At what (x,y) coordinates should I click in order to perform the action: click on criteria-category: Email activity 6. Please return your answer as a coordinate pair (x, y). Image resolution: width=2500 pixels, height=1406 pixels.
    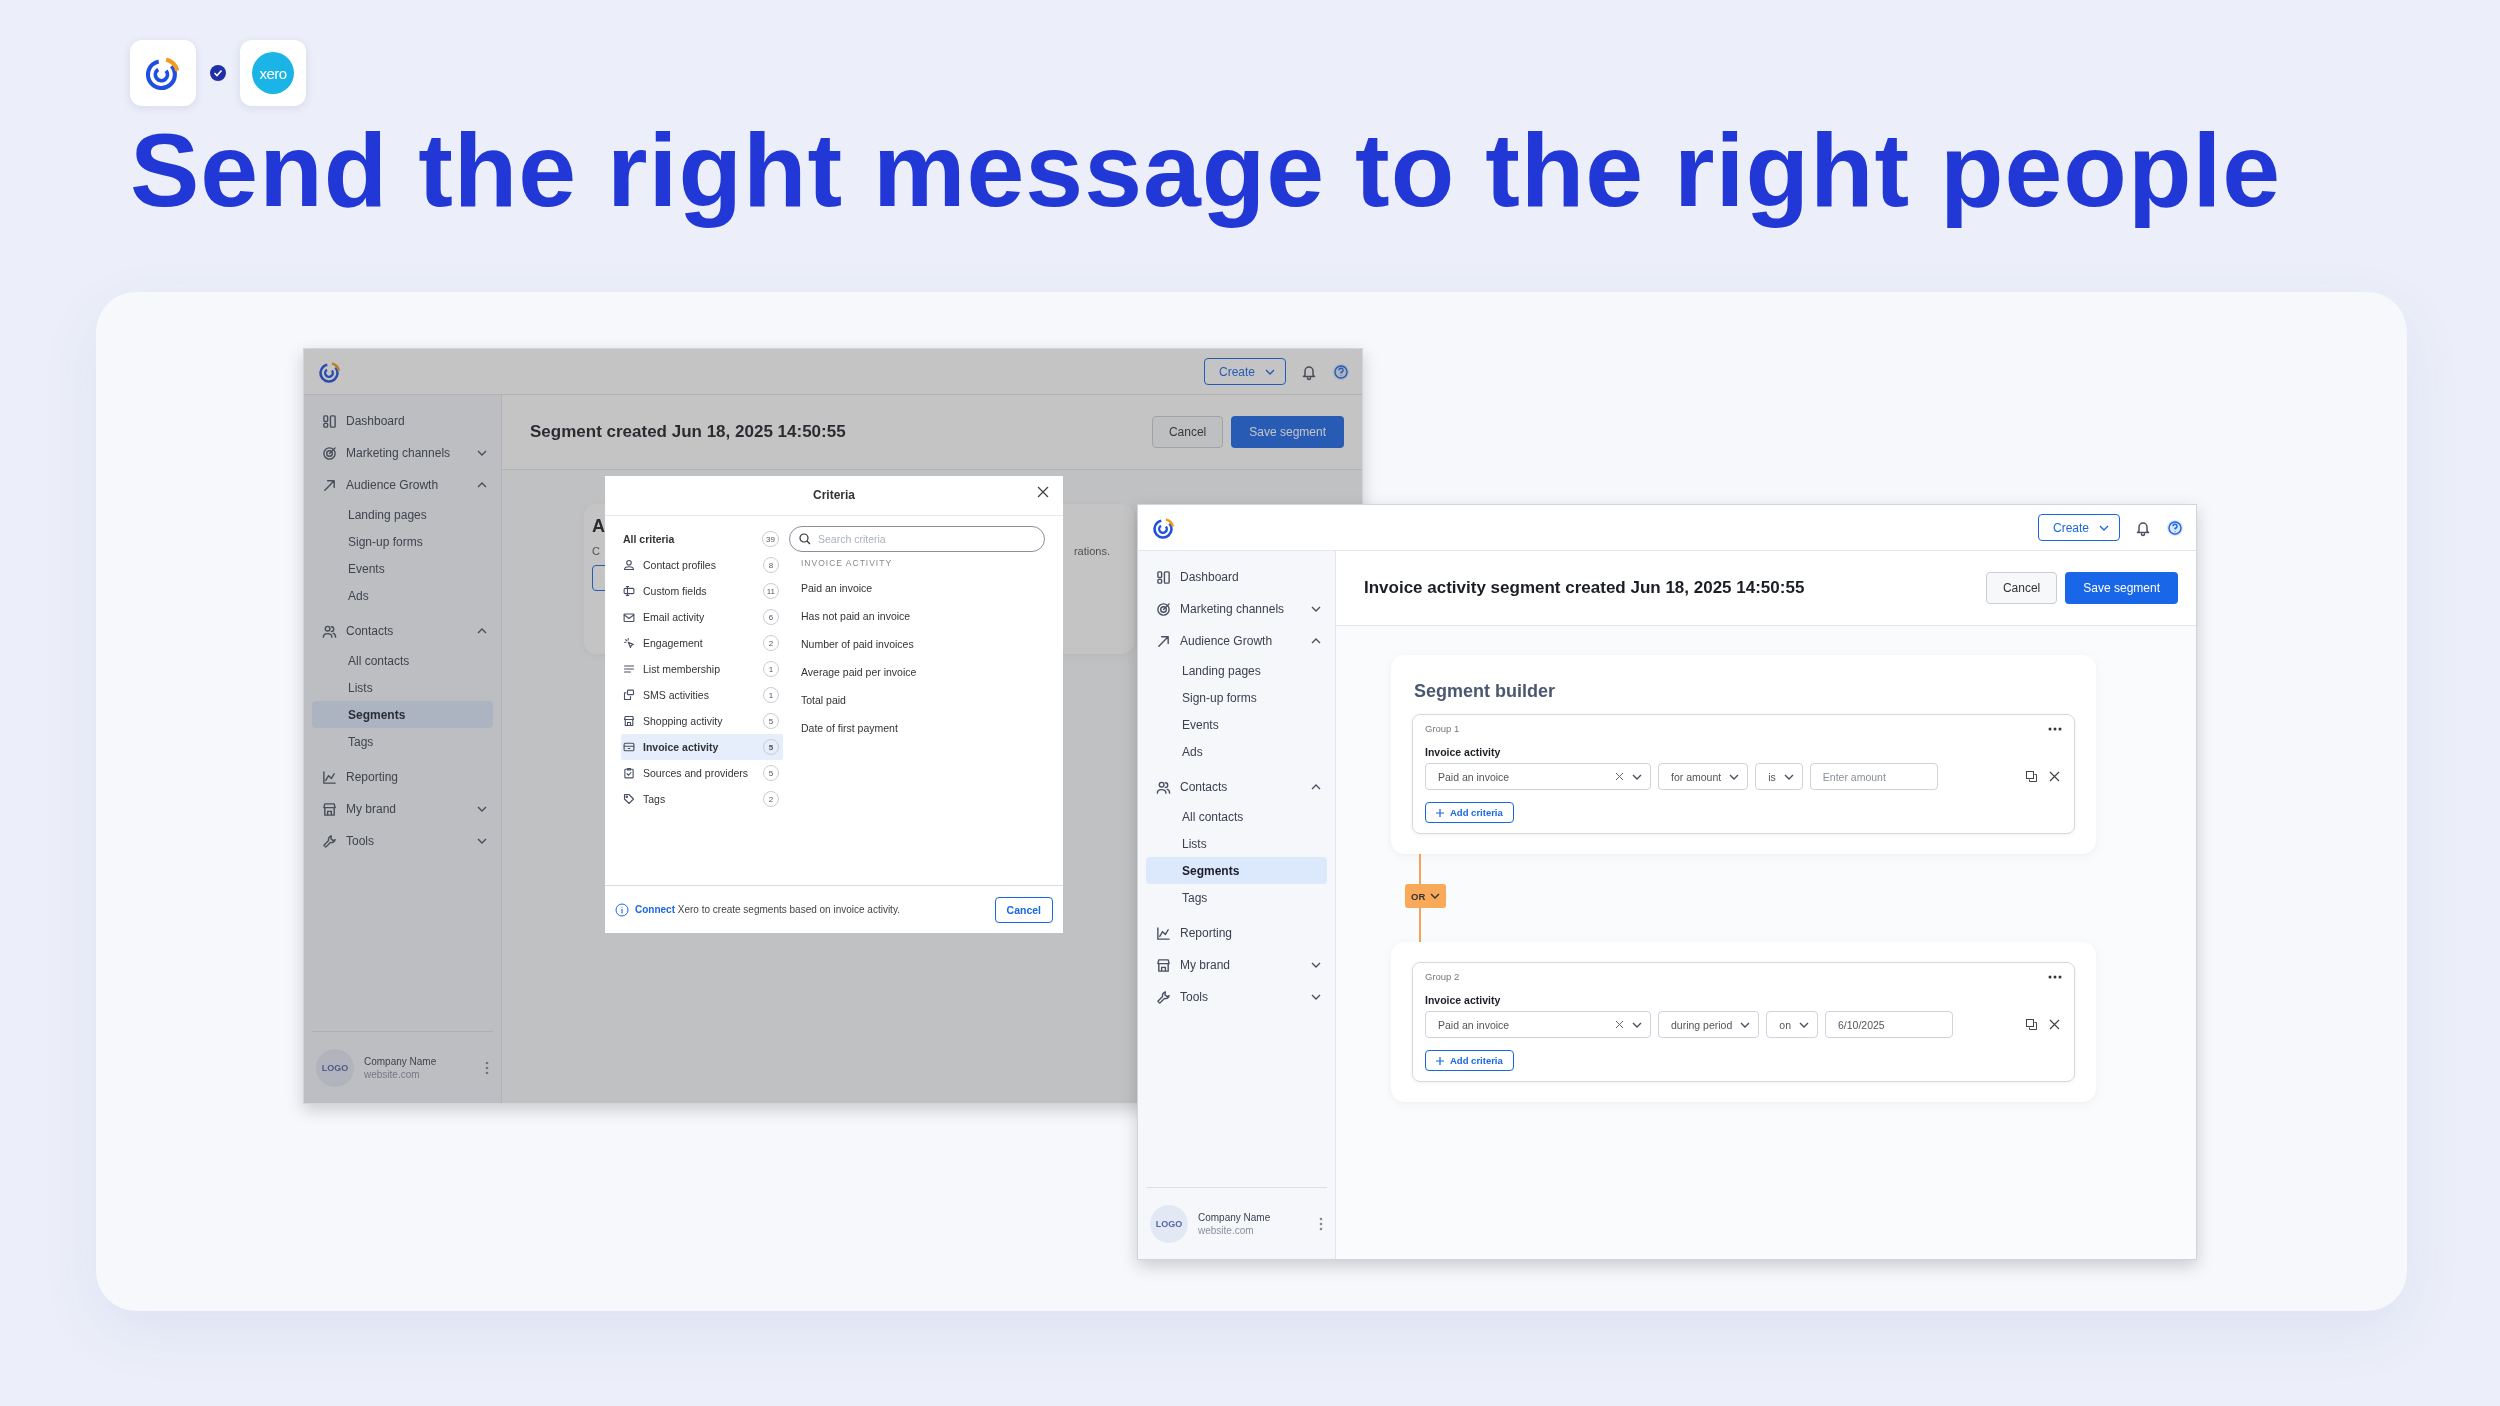
    Looking at the image, I should click on (702, 617).